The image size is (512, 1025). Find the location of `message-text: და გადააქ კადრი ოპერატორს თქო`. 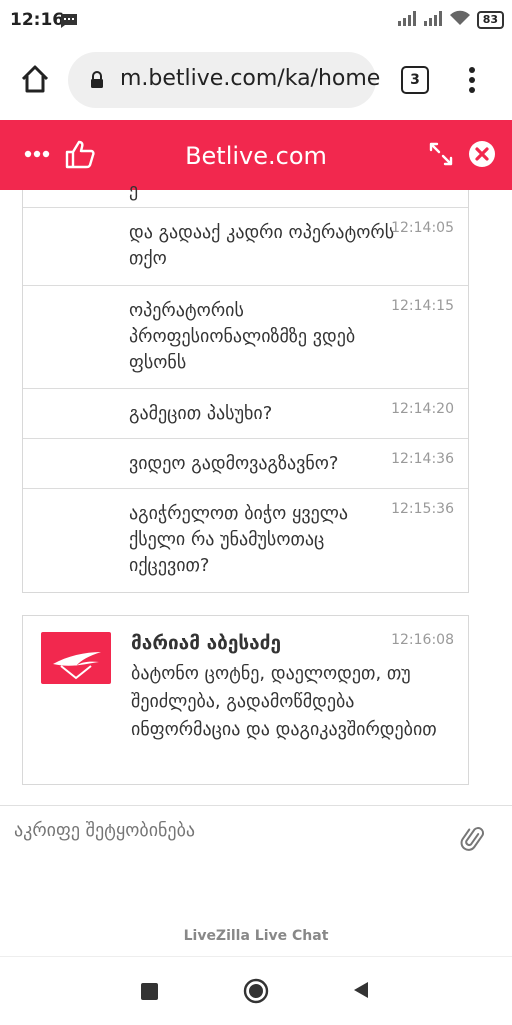

message-text: და გადააქ კადრი ოპერატორს თქო is located at coordinates (262, 245).